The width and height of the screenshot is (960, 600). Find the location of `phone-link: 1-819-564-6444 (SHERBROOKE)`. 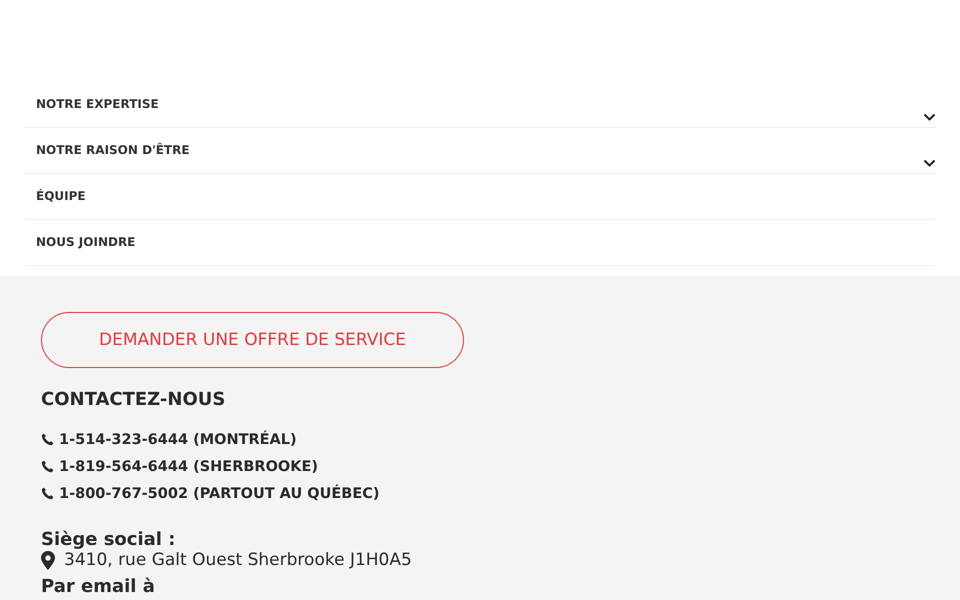

phone-link: 1-819-564-6444 (SHERBROOKE) is located at coordinates (188, 466).